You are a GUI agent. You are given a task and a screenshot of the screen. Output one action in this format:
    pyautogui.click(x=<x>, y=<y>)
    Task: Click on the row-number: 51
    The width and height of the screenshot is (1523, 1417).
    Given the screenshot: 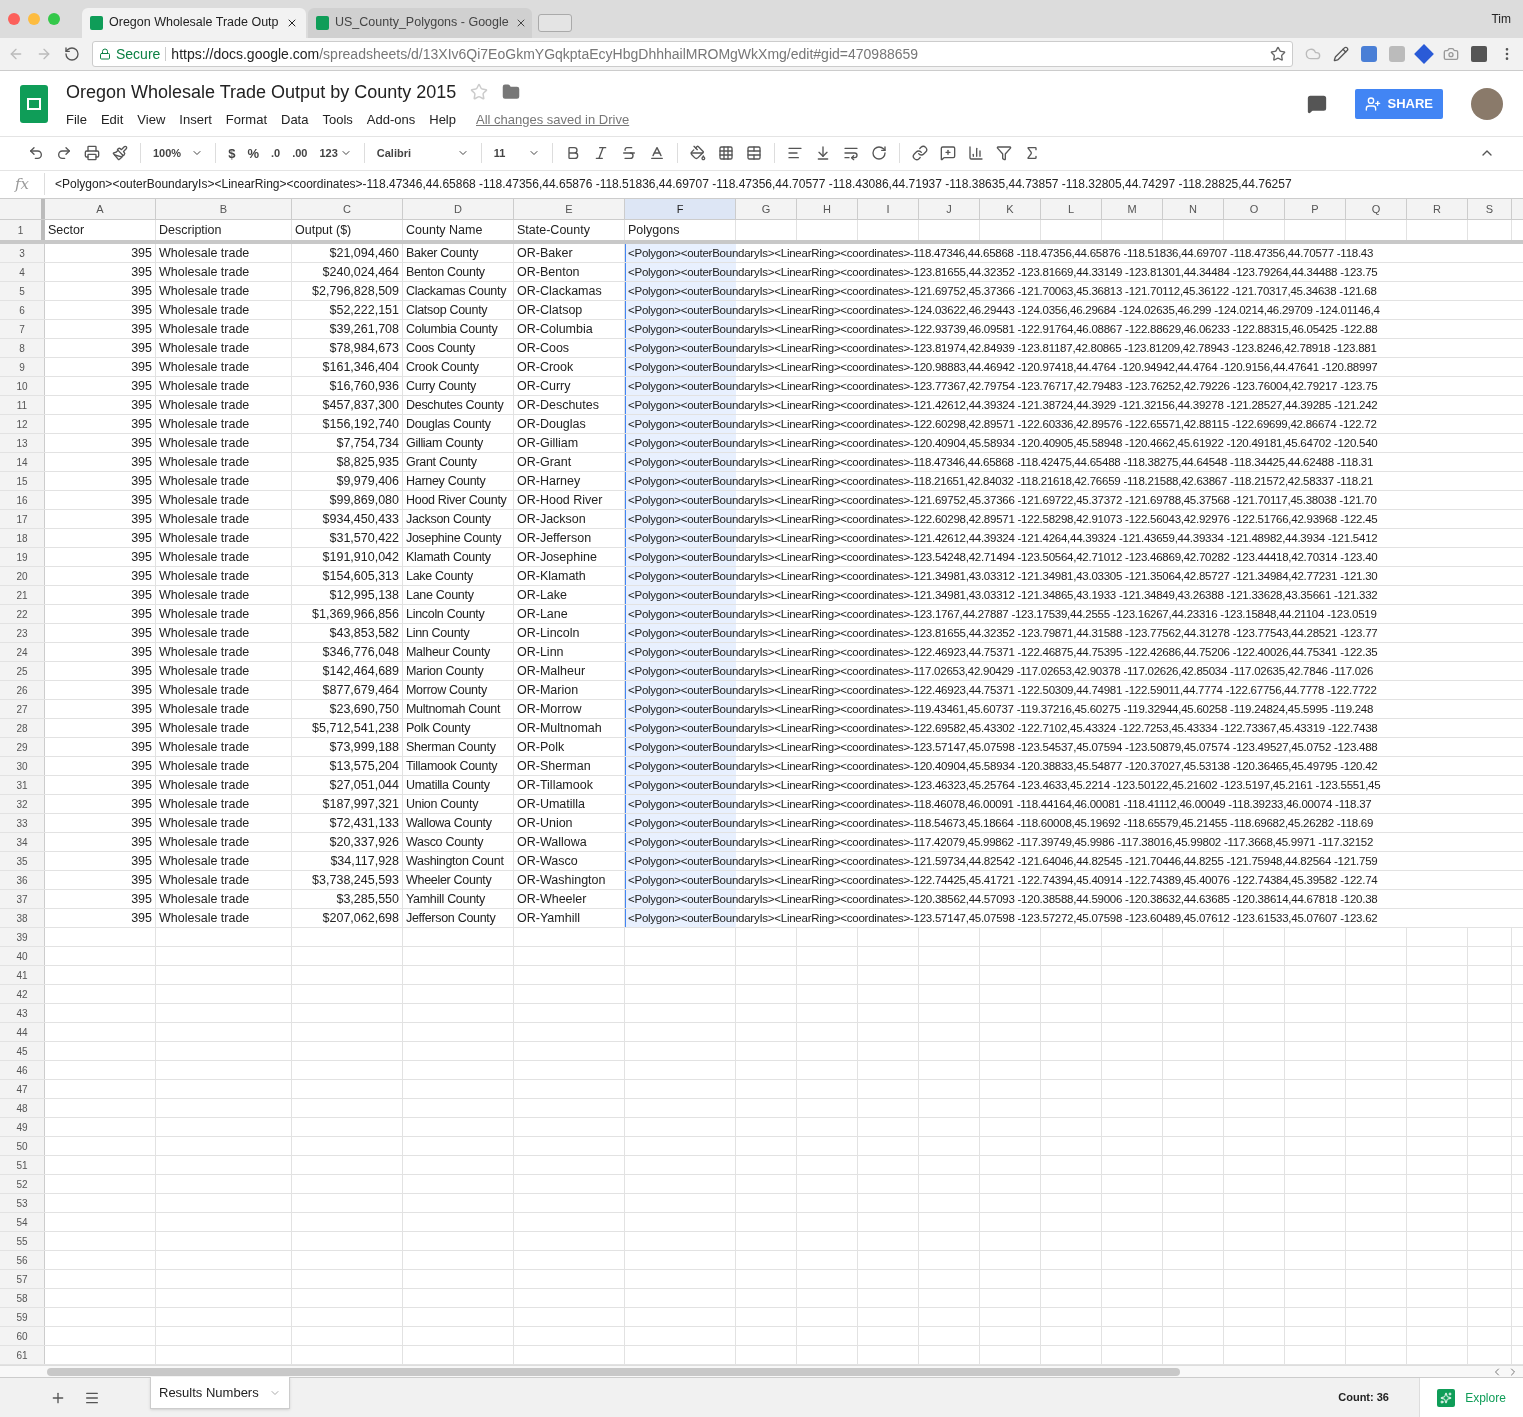 What is the action you would take?
    pyautogui.click(x=22, y=1165)
    